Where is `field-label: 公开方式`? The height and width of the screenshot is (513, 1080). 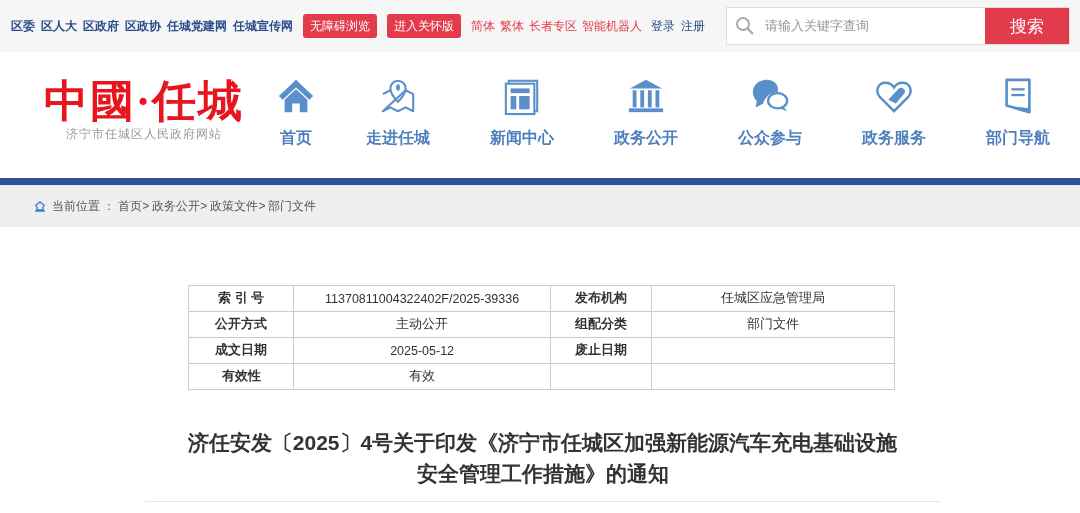 field-label: 公开方式 is located at coordinates (241, 324).